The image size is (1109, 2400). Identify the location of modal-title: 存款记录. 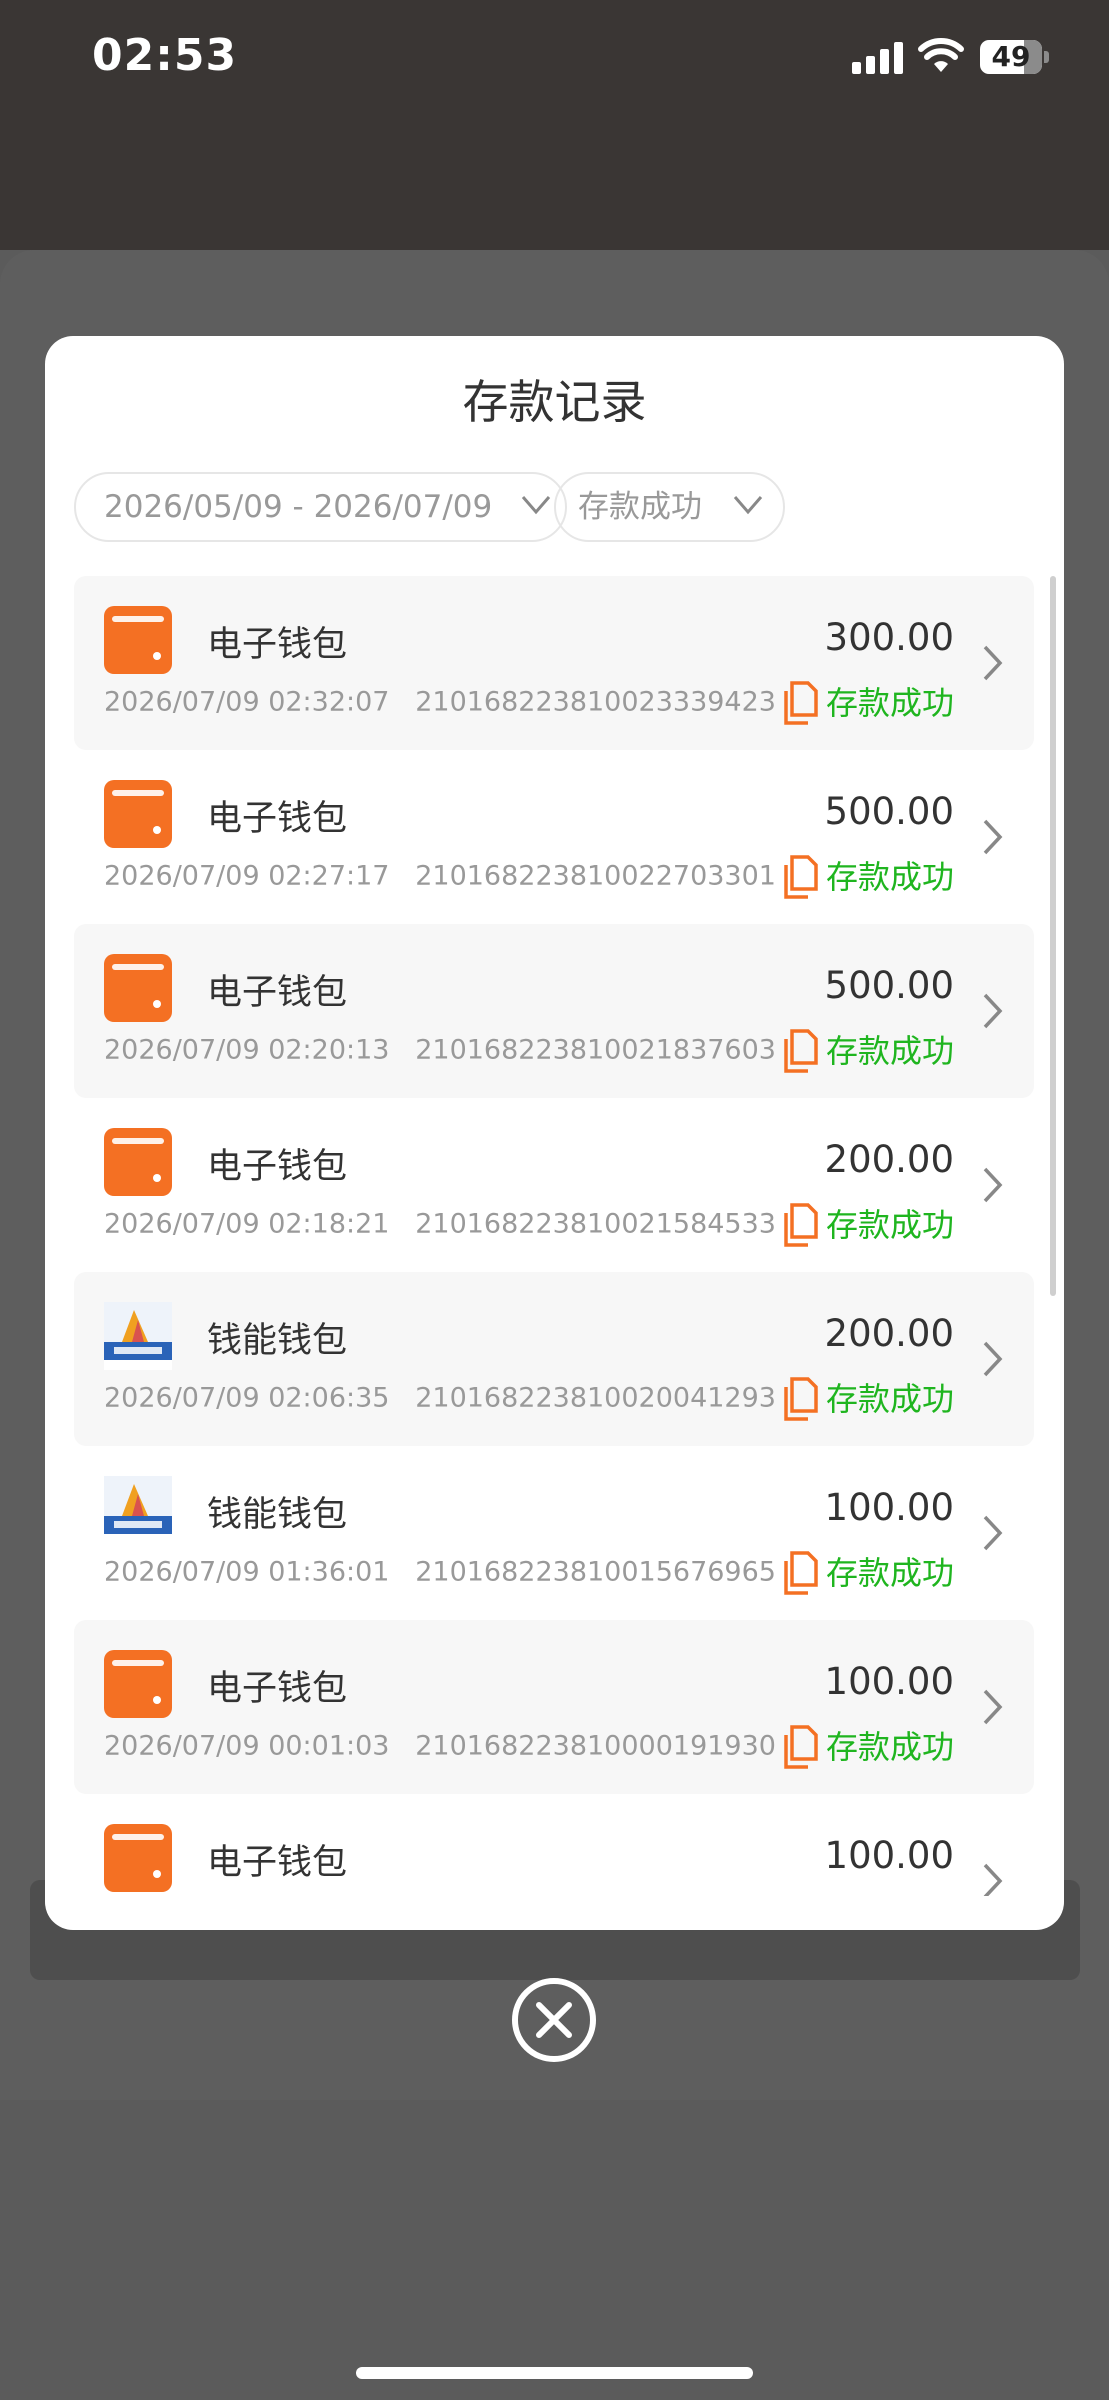
(554, 402).